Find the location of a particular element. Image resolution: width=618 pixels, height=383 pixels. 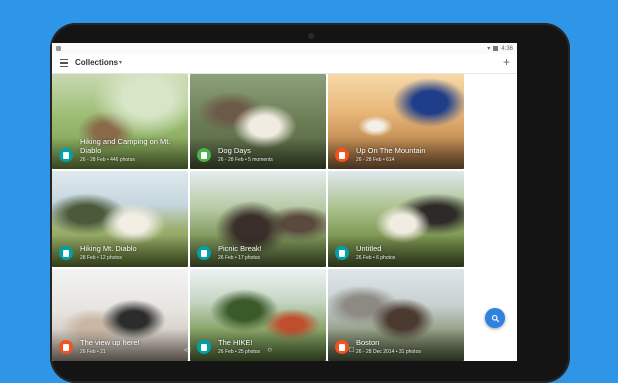

collection-title: Picnic Break! is located at coordinates (240, 248).